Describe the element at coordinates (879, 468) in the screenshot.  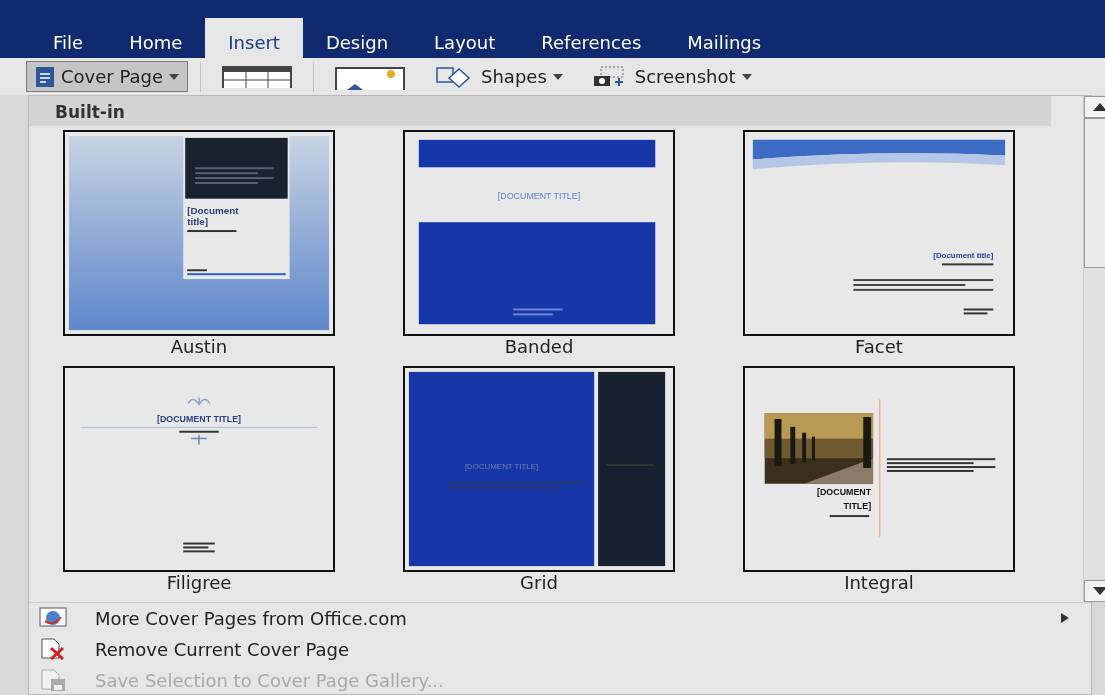
I see `integral-cover-drawing: [DOCUMENT TITLE]` at that location.